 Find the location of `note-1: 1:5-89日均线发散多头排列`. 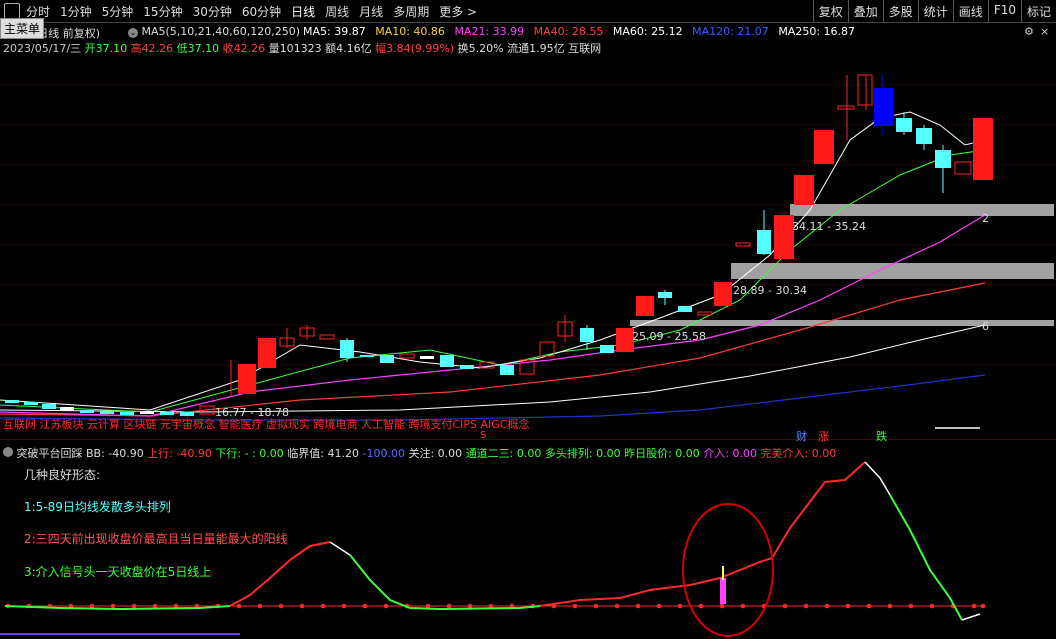

note-1: 1:5-89日均线发散多头排列 is located at coordinates (97, 507).